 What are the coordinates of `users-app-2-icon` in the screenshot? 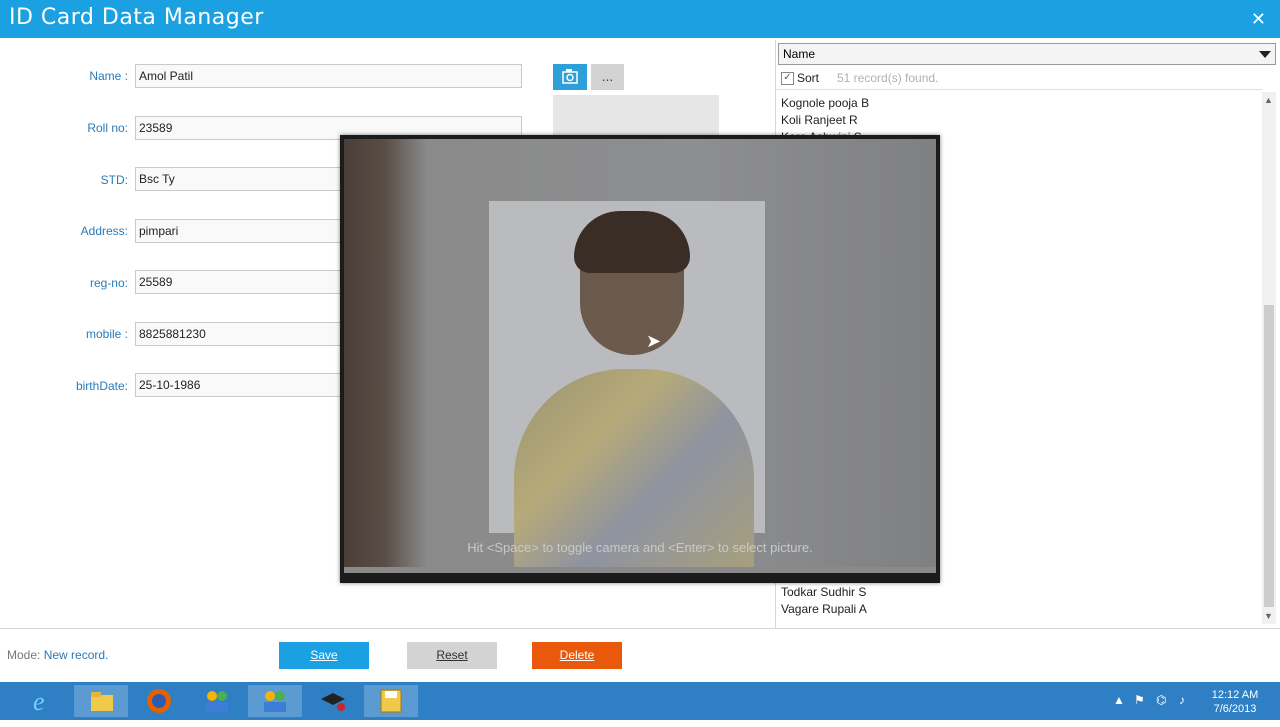 It's located at (275, 701).